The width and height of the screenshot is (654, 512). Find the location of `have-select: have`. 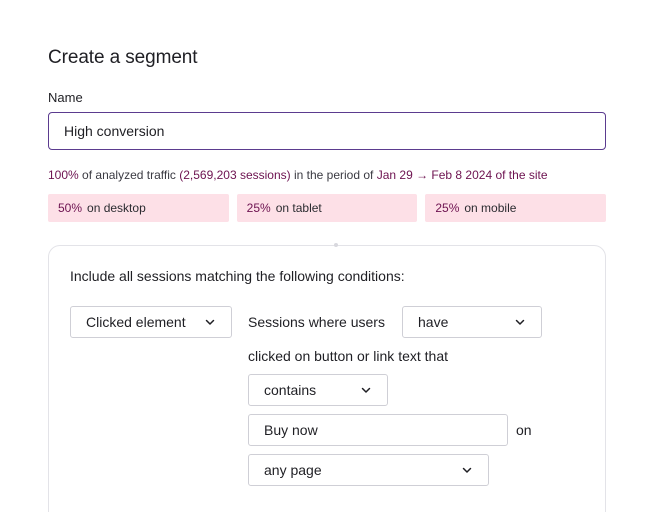

have-select: have is located at coordinates (472, 322).